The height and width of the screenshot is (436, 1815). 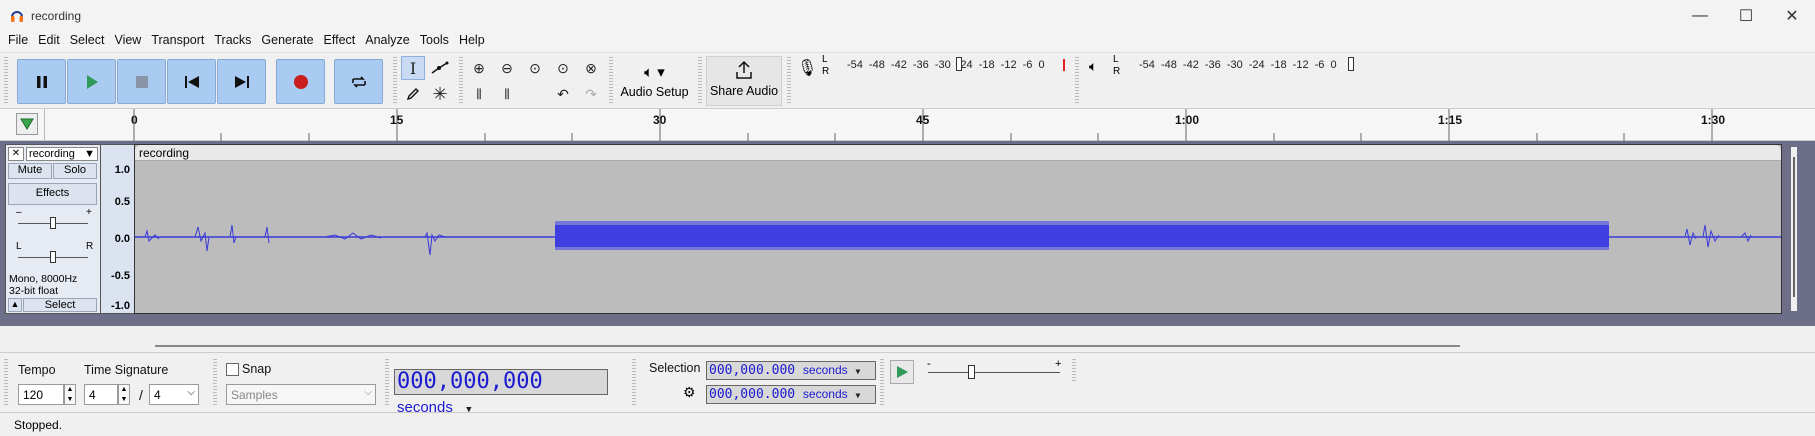 What do you see at coordinates (1238, 65) in the screenshot?
I see `play-meter-scale: -54 -48 -42 -36 -30 -24 -18 -12 -6 0` at bounding box center [1238, 65].